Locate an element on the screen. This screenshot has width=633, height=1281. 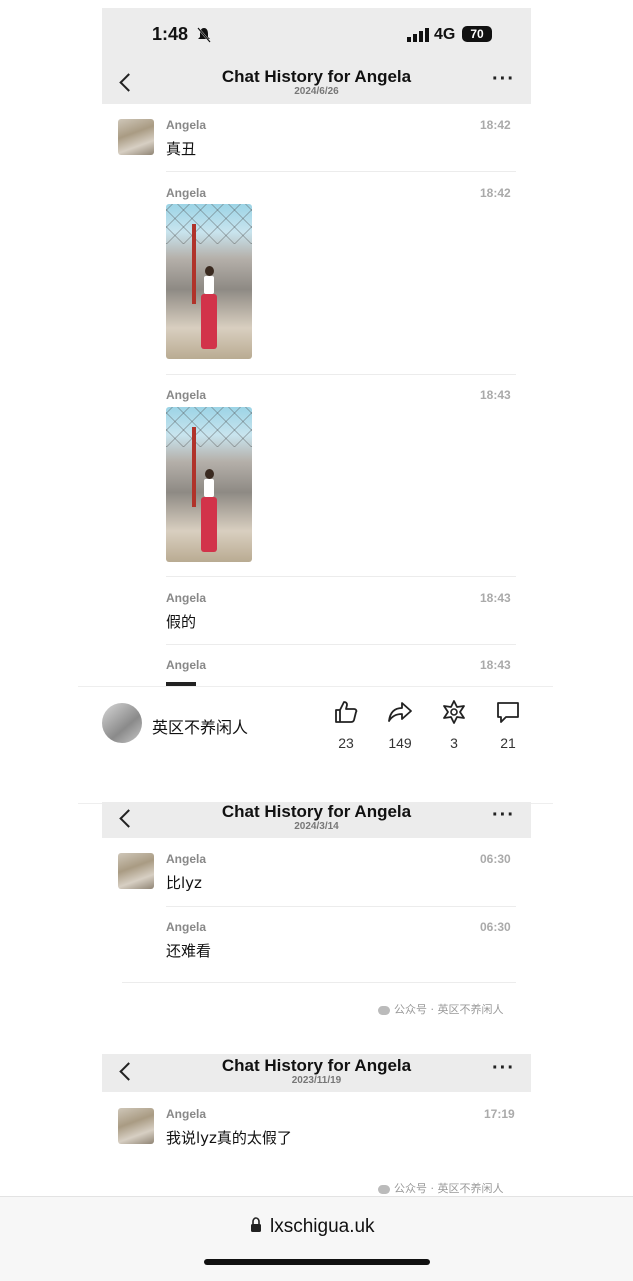
message-text: 还难看 is located at coordinates (189, 951).